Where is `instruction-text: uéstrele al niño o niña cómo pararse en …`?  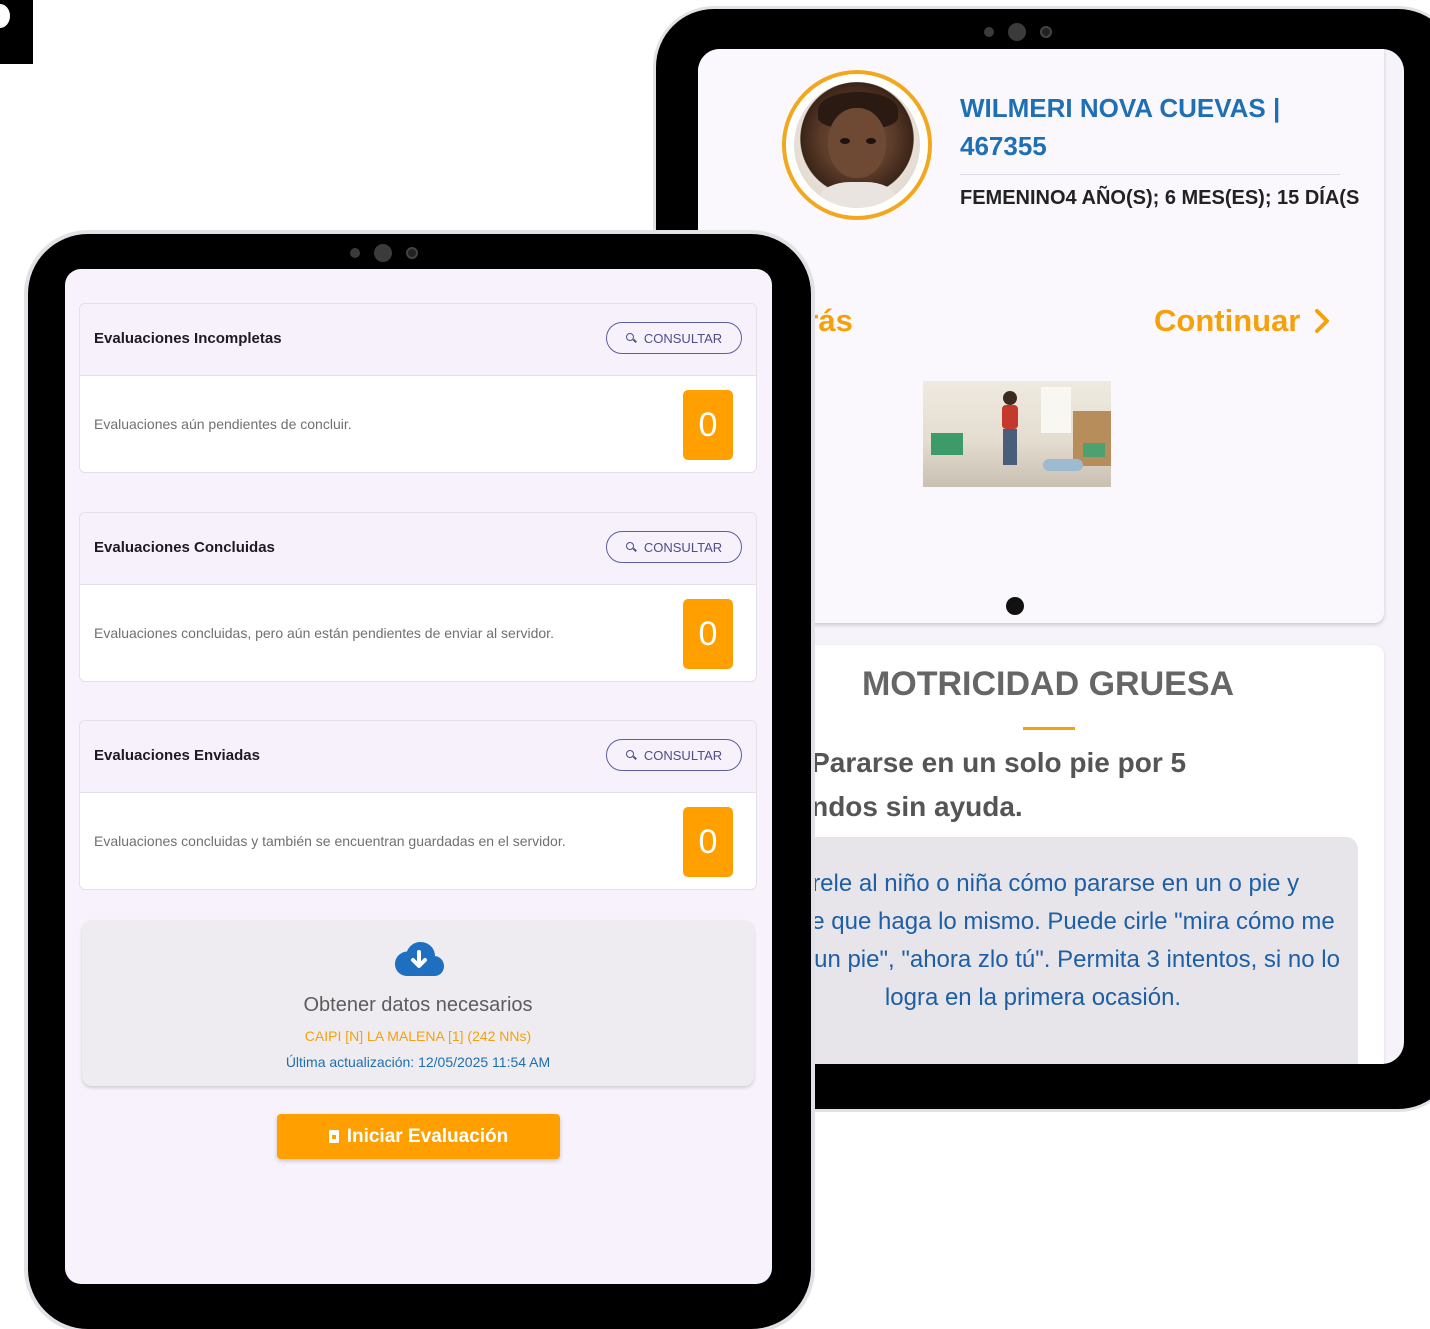 instruction-text: uéstrele al niño o niña cómo pararse en … is located at coordinates (1033, 940).